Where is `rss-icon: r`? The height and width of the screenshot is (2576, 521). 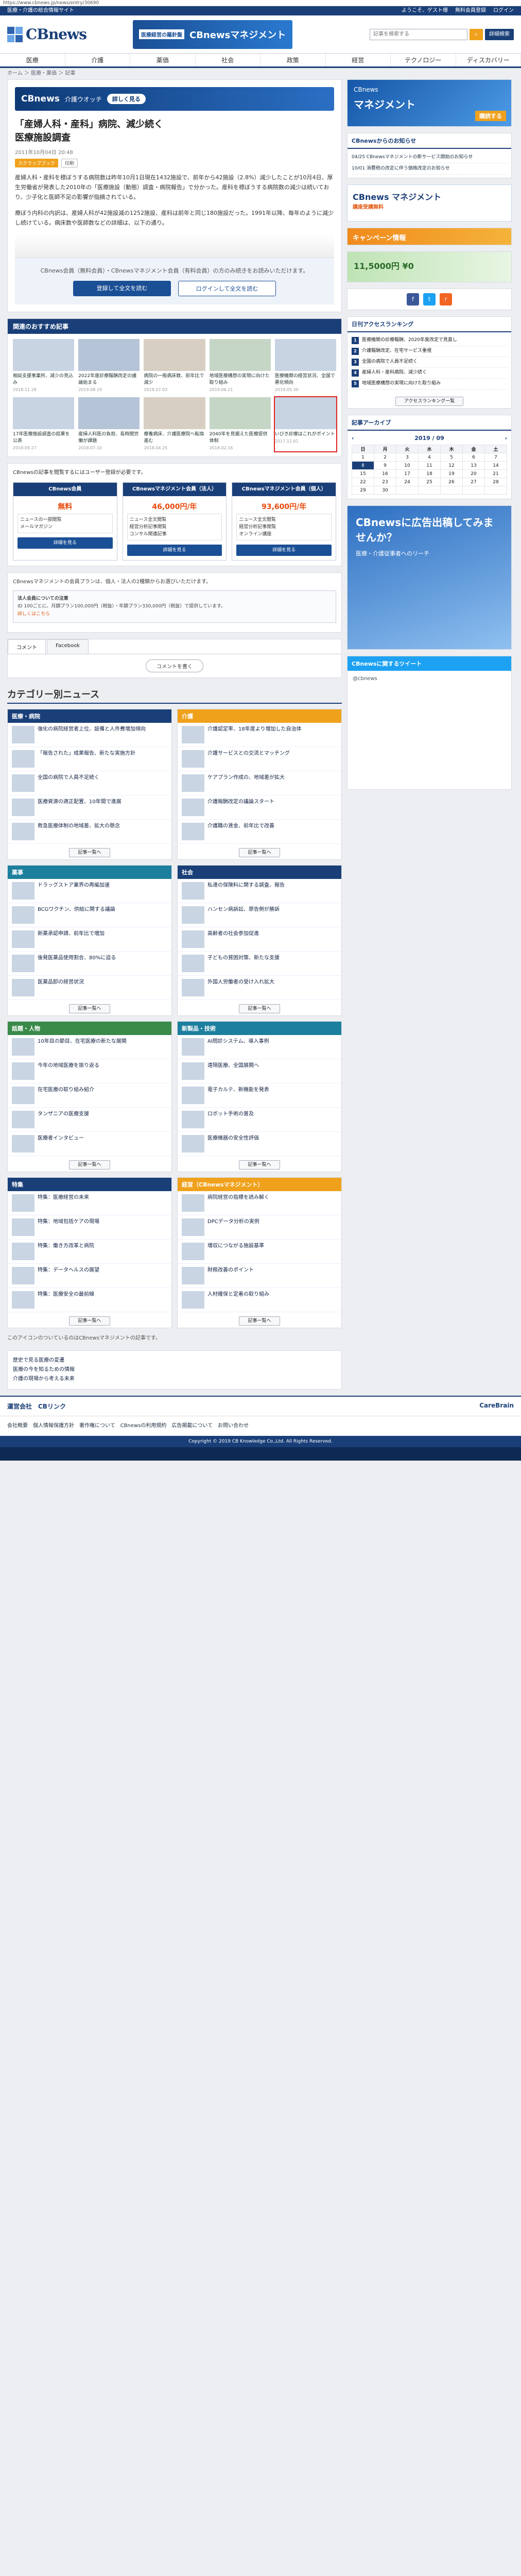
rss-icon: r is located at coordinates (446, 299).